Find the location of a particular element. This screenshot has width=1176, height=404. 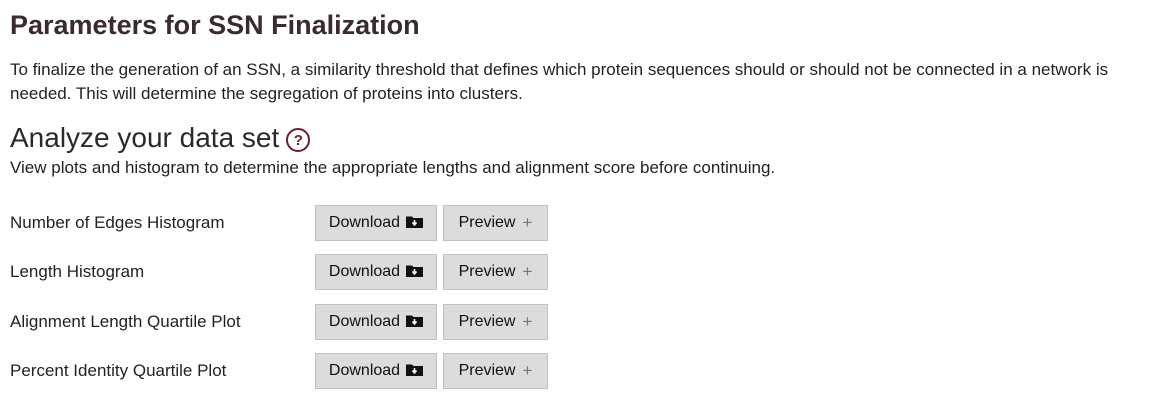

analyze-section-title: Analyze your data set ? is located at coordinates (160, 138).